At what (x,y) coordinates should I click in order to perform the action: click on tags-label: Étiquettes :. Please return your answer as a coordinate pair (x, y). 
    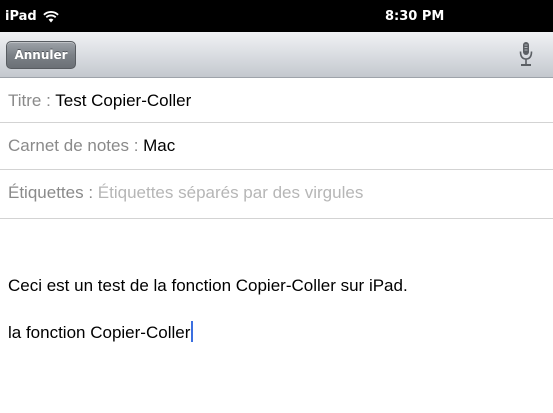
    Looking at the image, I should click on (53, 192).